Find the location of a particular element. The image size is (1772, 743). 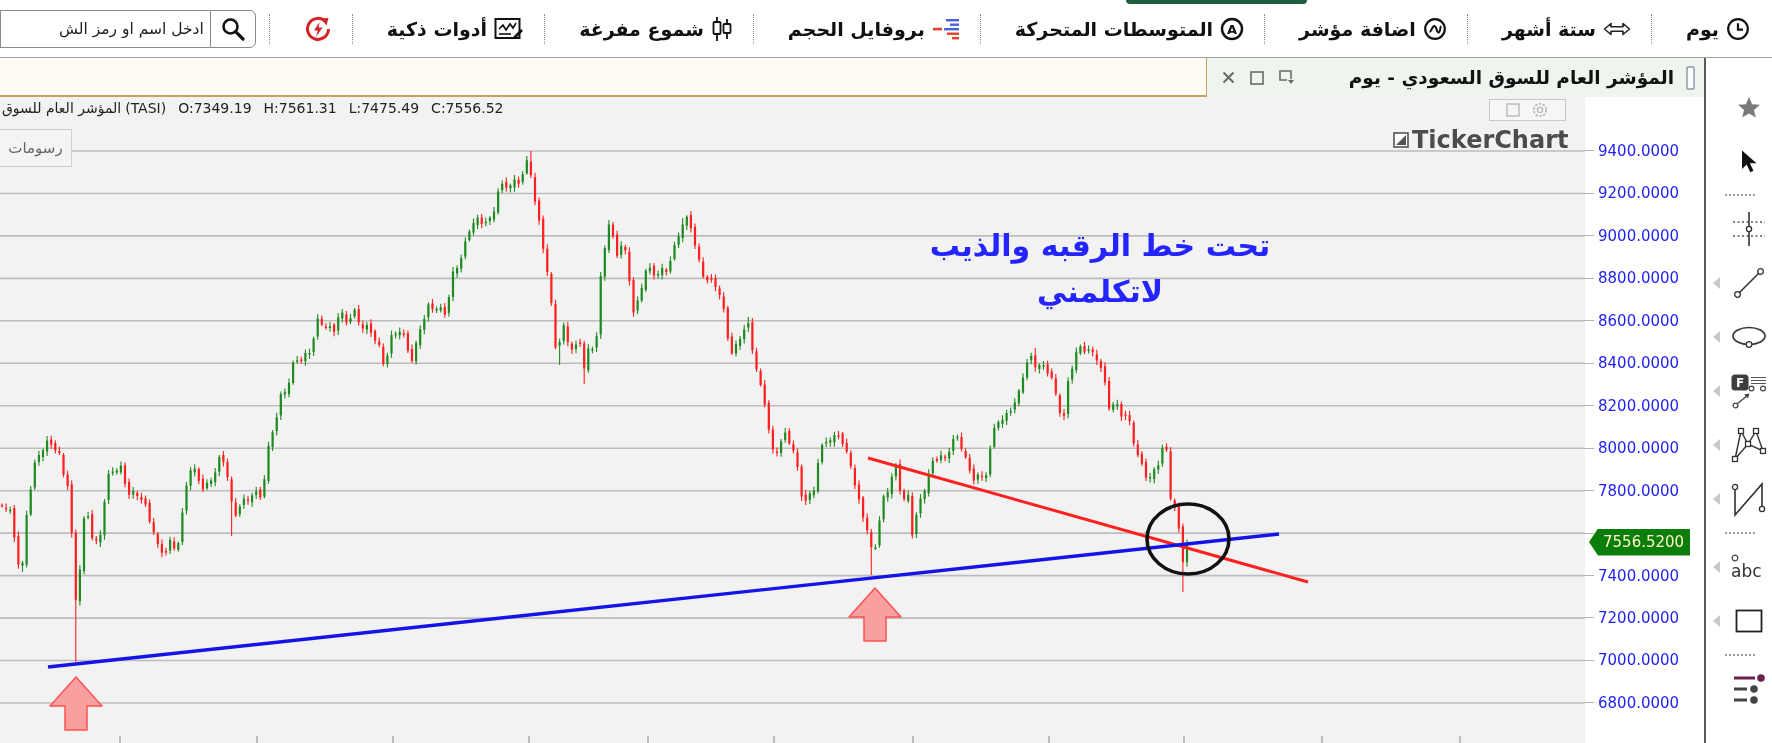

chart-pencil-icon is located at coordinates (509, 28).